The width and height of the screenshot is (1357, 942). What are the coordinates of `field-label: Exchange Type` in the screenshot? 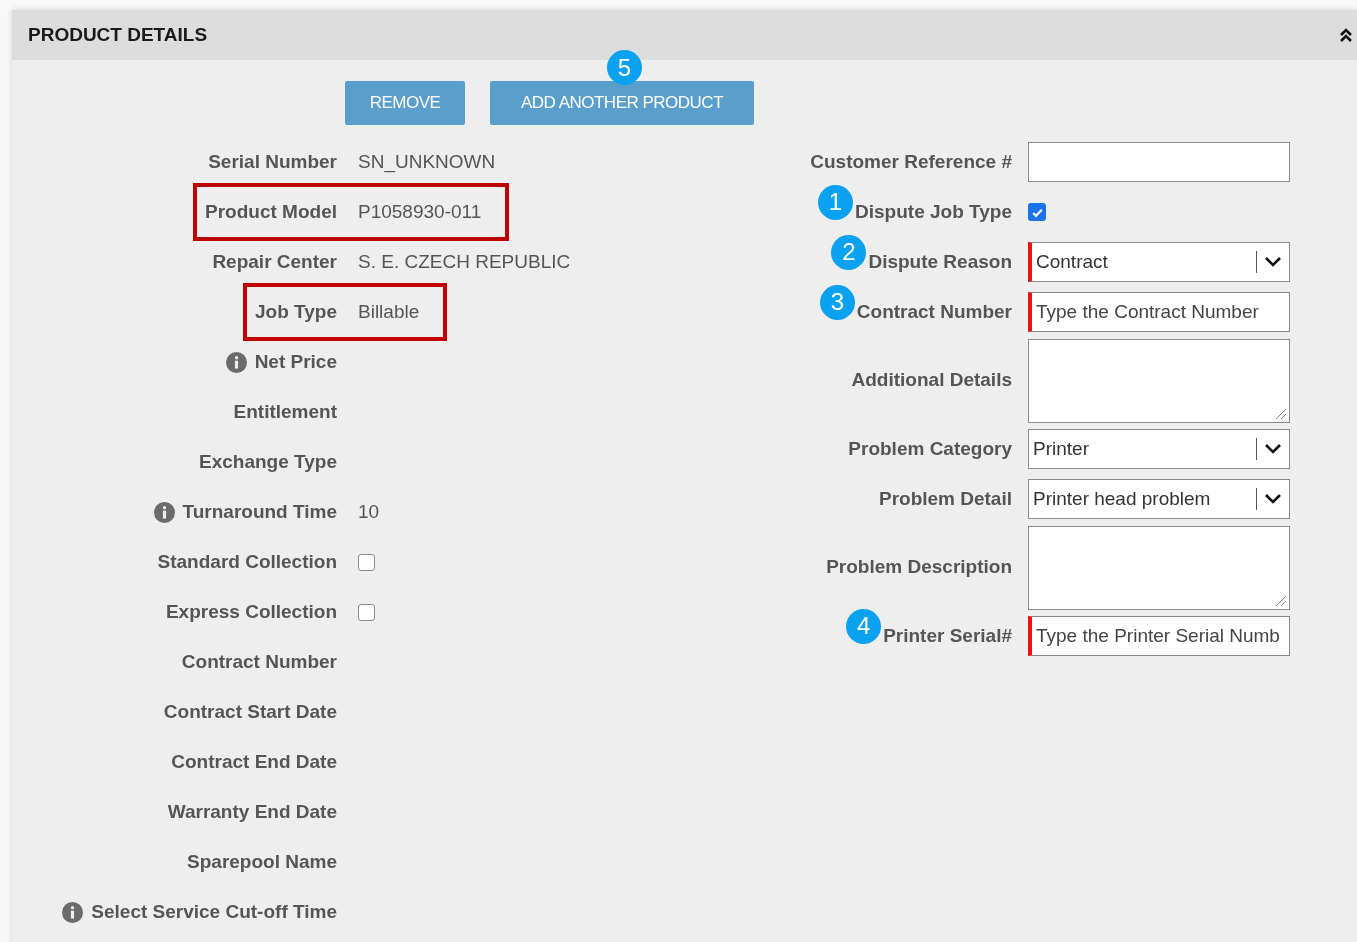 It's located at (268, 461).